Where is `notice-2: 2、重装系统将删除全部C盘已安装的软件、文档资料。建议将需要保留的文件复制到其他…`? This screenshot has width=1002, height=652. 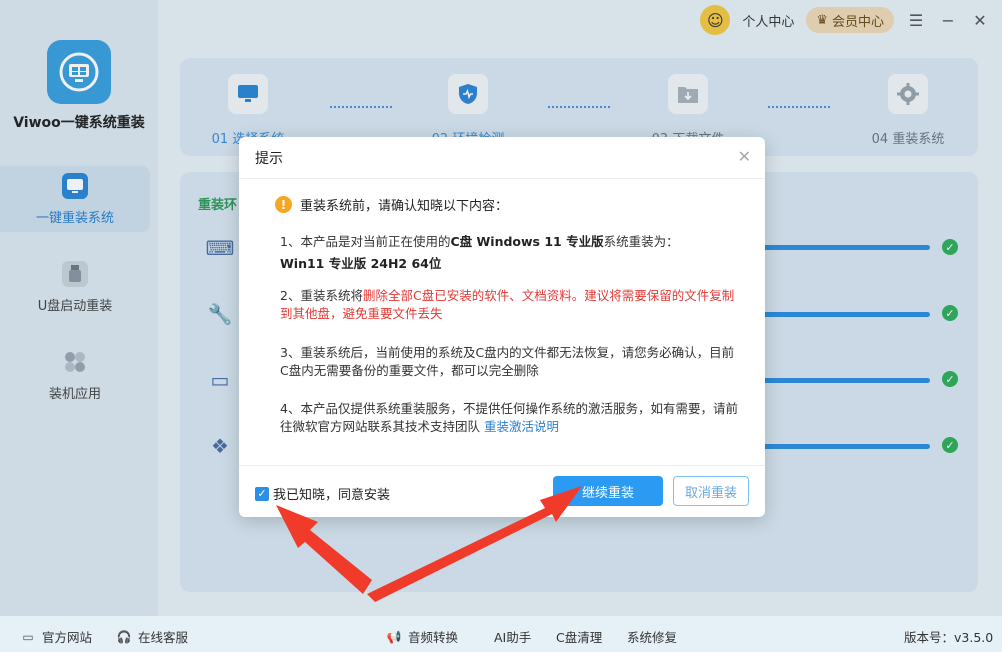
notice-2: 2、重装系统将删除全部C盘已安装的软件、文档资料。建议将需要保留的文件复制到其他… is located at coordinates (507, 304).